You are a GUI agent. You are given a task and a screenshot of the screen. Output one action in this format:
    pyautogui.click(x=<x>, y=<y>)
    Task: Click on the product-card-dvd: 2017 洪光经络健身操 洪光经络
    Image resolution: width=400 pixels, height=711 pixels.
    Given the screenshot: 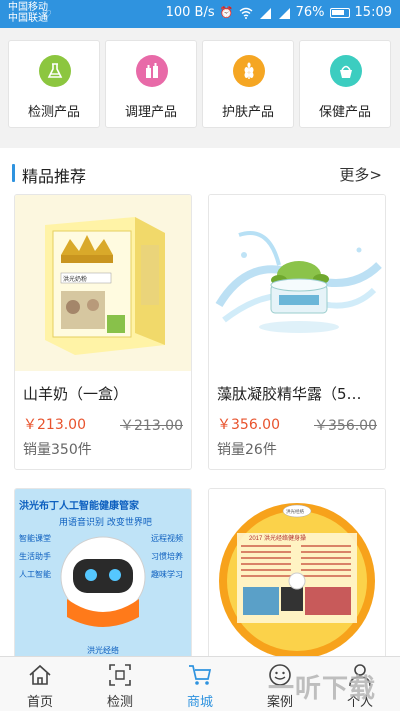 What is the action you would take?
    pyautogui.click(x=297, y=576)
    